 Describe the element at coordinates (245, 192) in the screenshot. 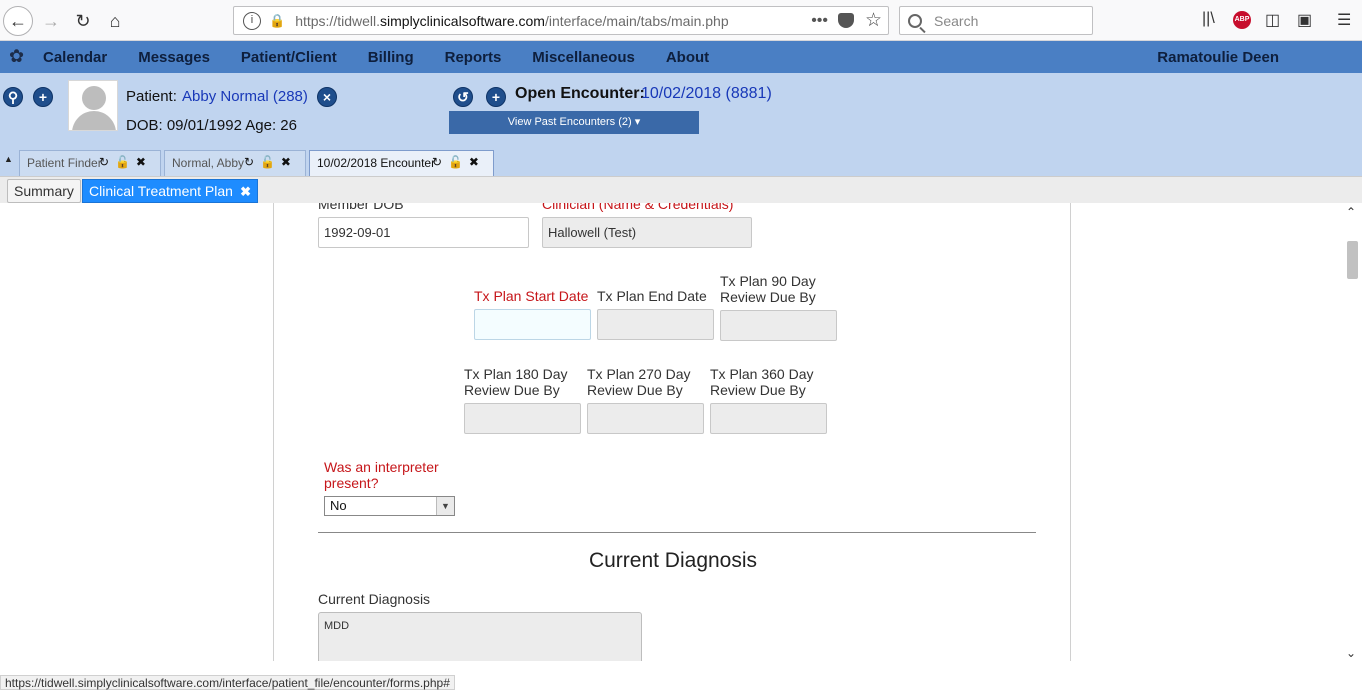

I see `close-icon: ✖` at that location.